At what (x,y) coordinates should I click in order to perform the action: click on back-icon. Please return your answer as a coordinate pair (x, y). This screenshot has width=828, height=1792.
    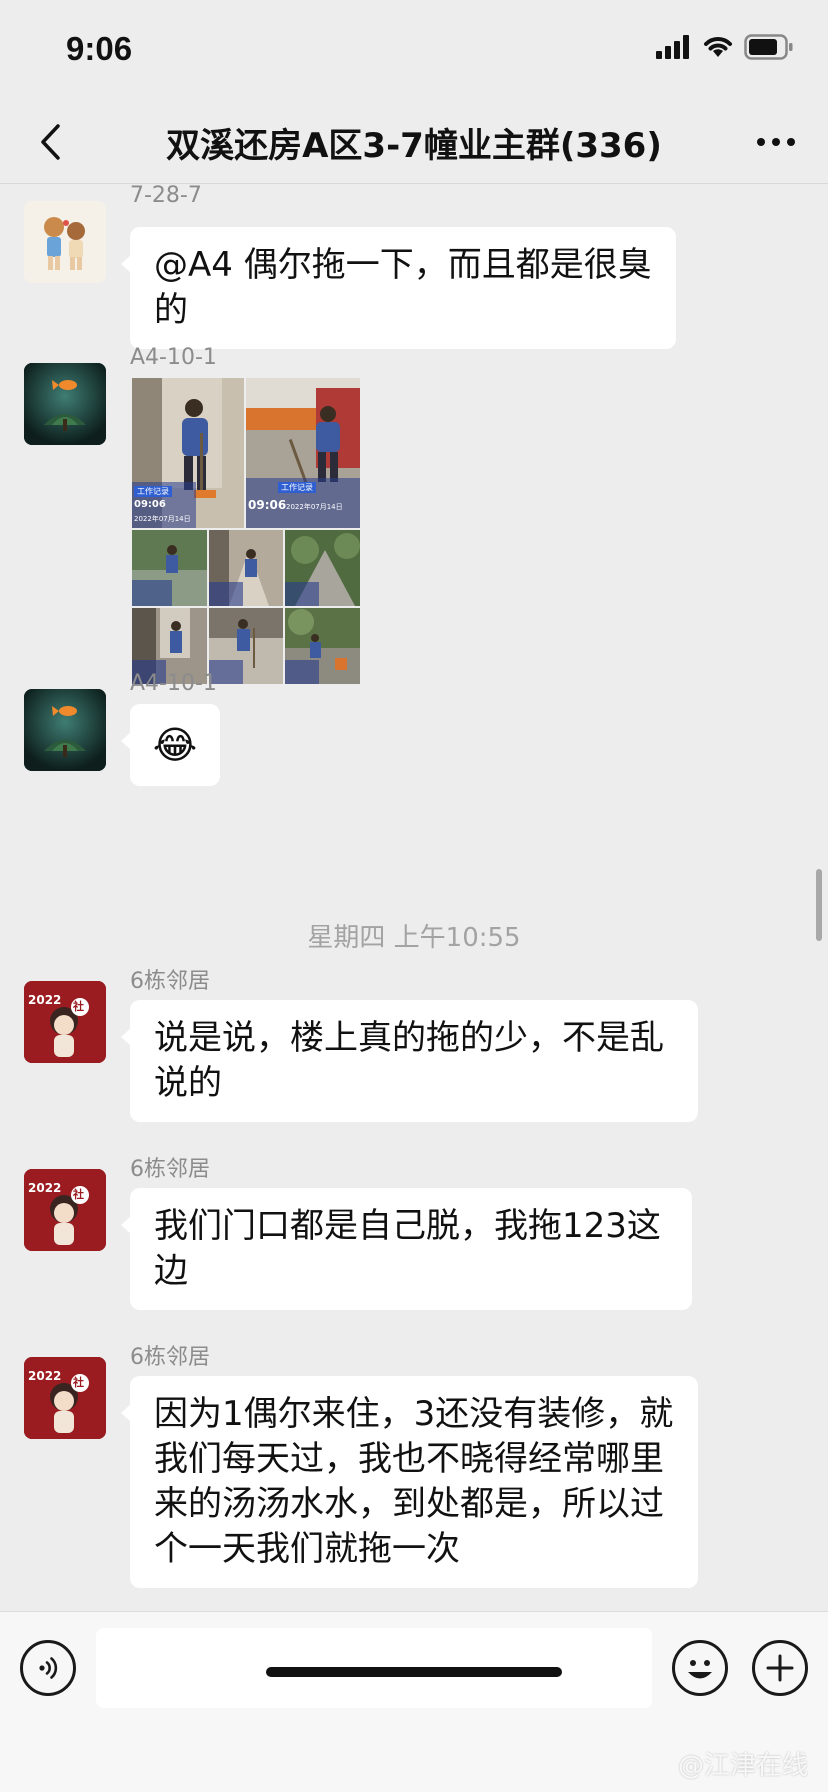
    Looking at the image, I should click on (50, 142).